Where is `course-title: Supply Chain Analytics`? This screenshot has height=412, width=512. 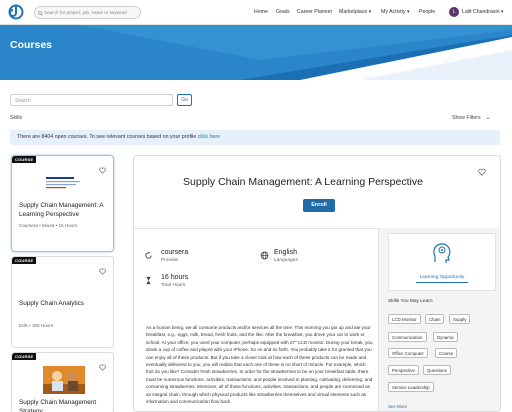
course-title: Supply Chain Analytics is located at coordinates (65, 303).